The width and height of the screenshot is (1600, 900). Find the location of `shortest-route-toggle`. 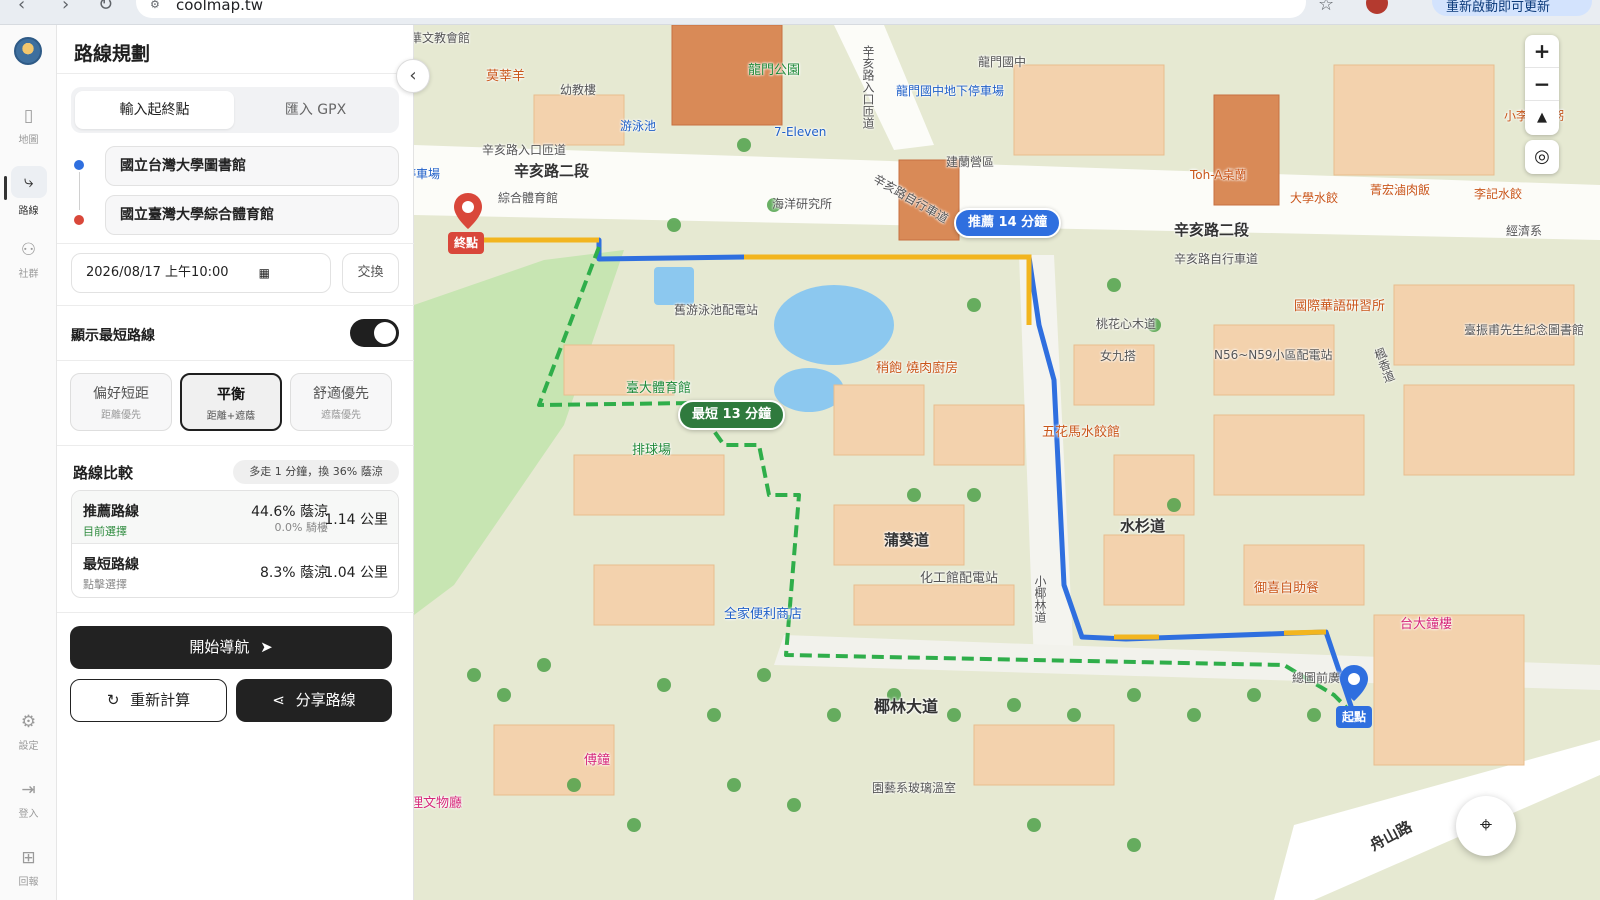

shortest-route-toggle is located at coordinates (374, 333).